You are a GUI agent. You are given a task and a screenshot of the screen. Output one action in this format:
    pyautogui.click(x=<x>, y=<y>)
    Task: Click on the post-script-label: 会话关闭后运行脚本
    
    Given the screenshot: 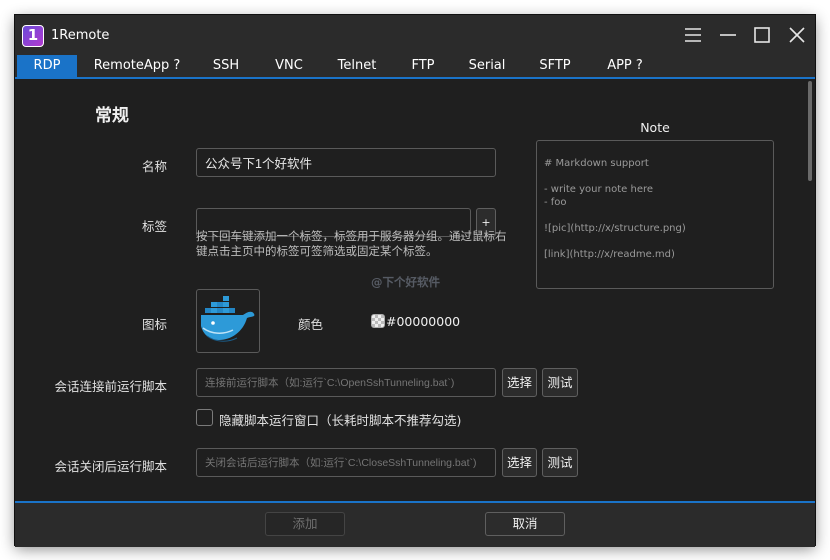 What is the action you would take?
    pyautogui.click(x=110, y=466)
    